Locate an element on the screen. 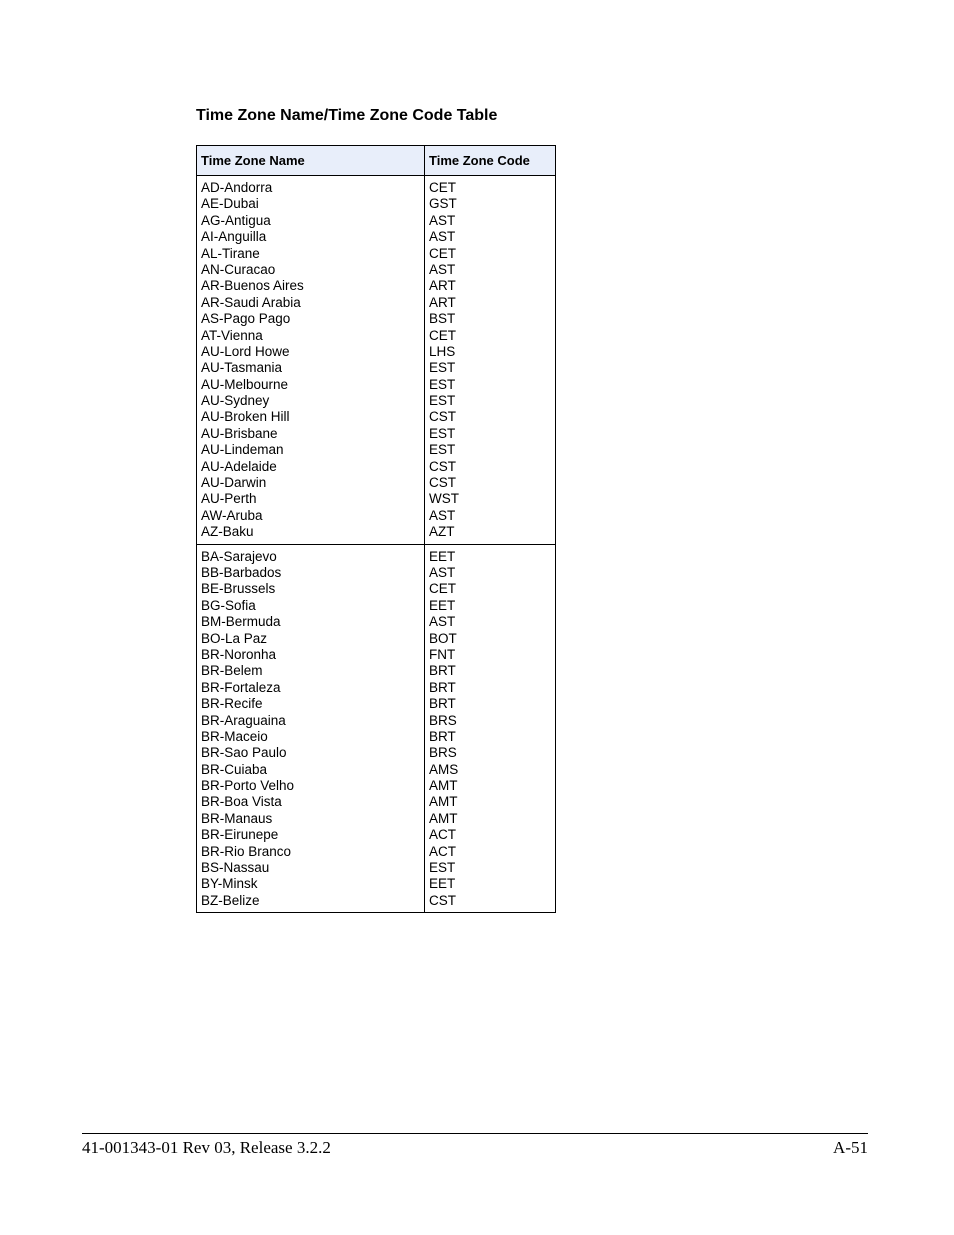 Image resolution: width=954 pixels, height=1235 pixels. time-zone-name: BY-Minsk is located at coordinates (229, 884).